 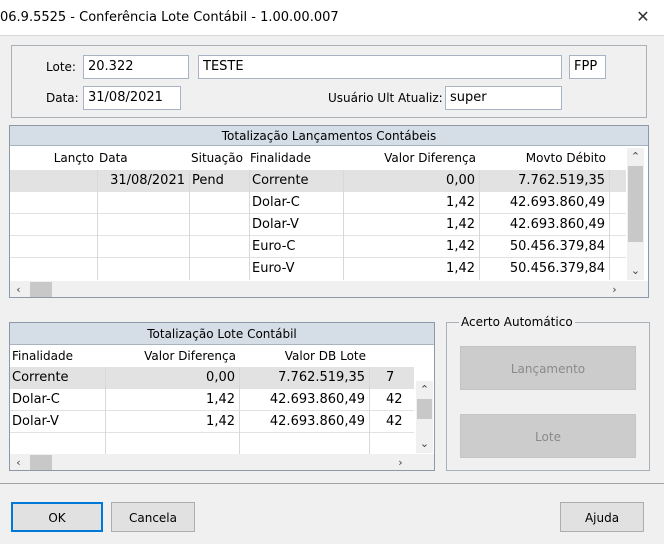 I want to click on col-header-valor-db-lote: Valor DB Lote, so click(x=305, y=356).